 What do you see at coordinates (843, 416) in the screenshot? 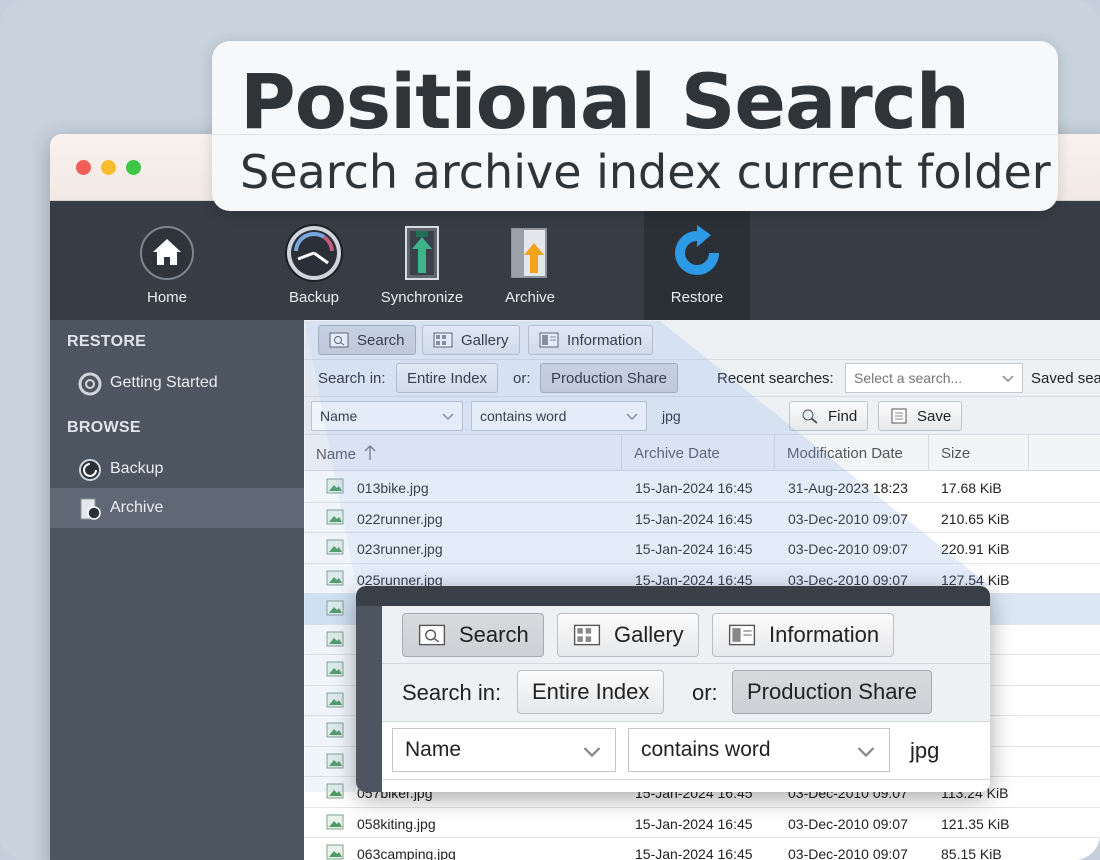
I see `find-label: Find` at bounding box center [843, 416].